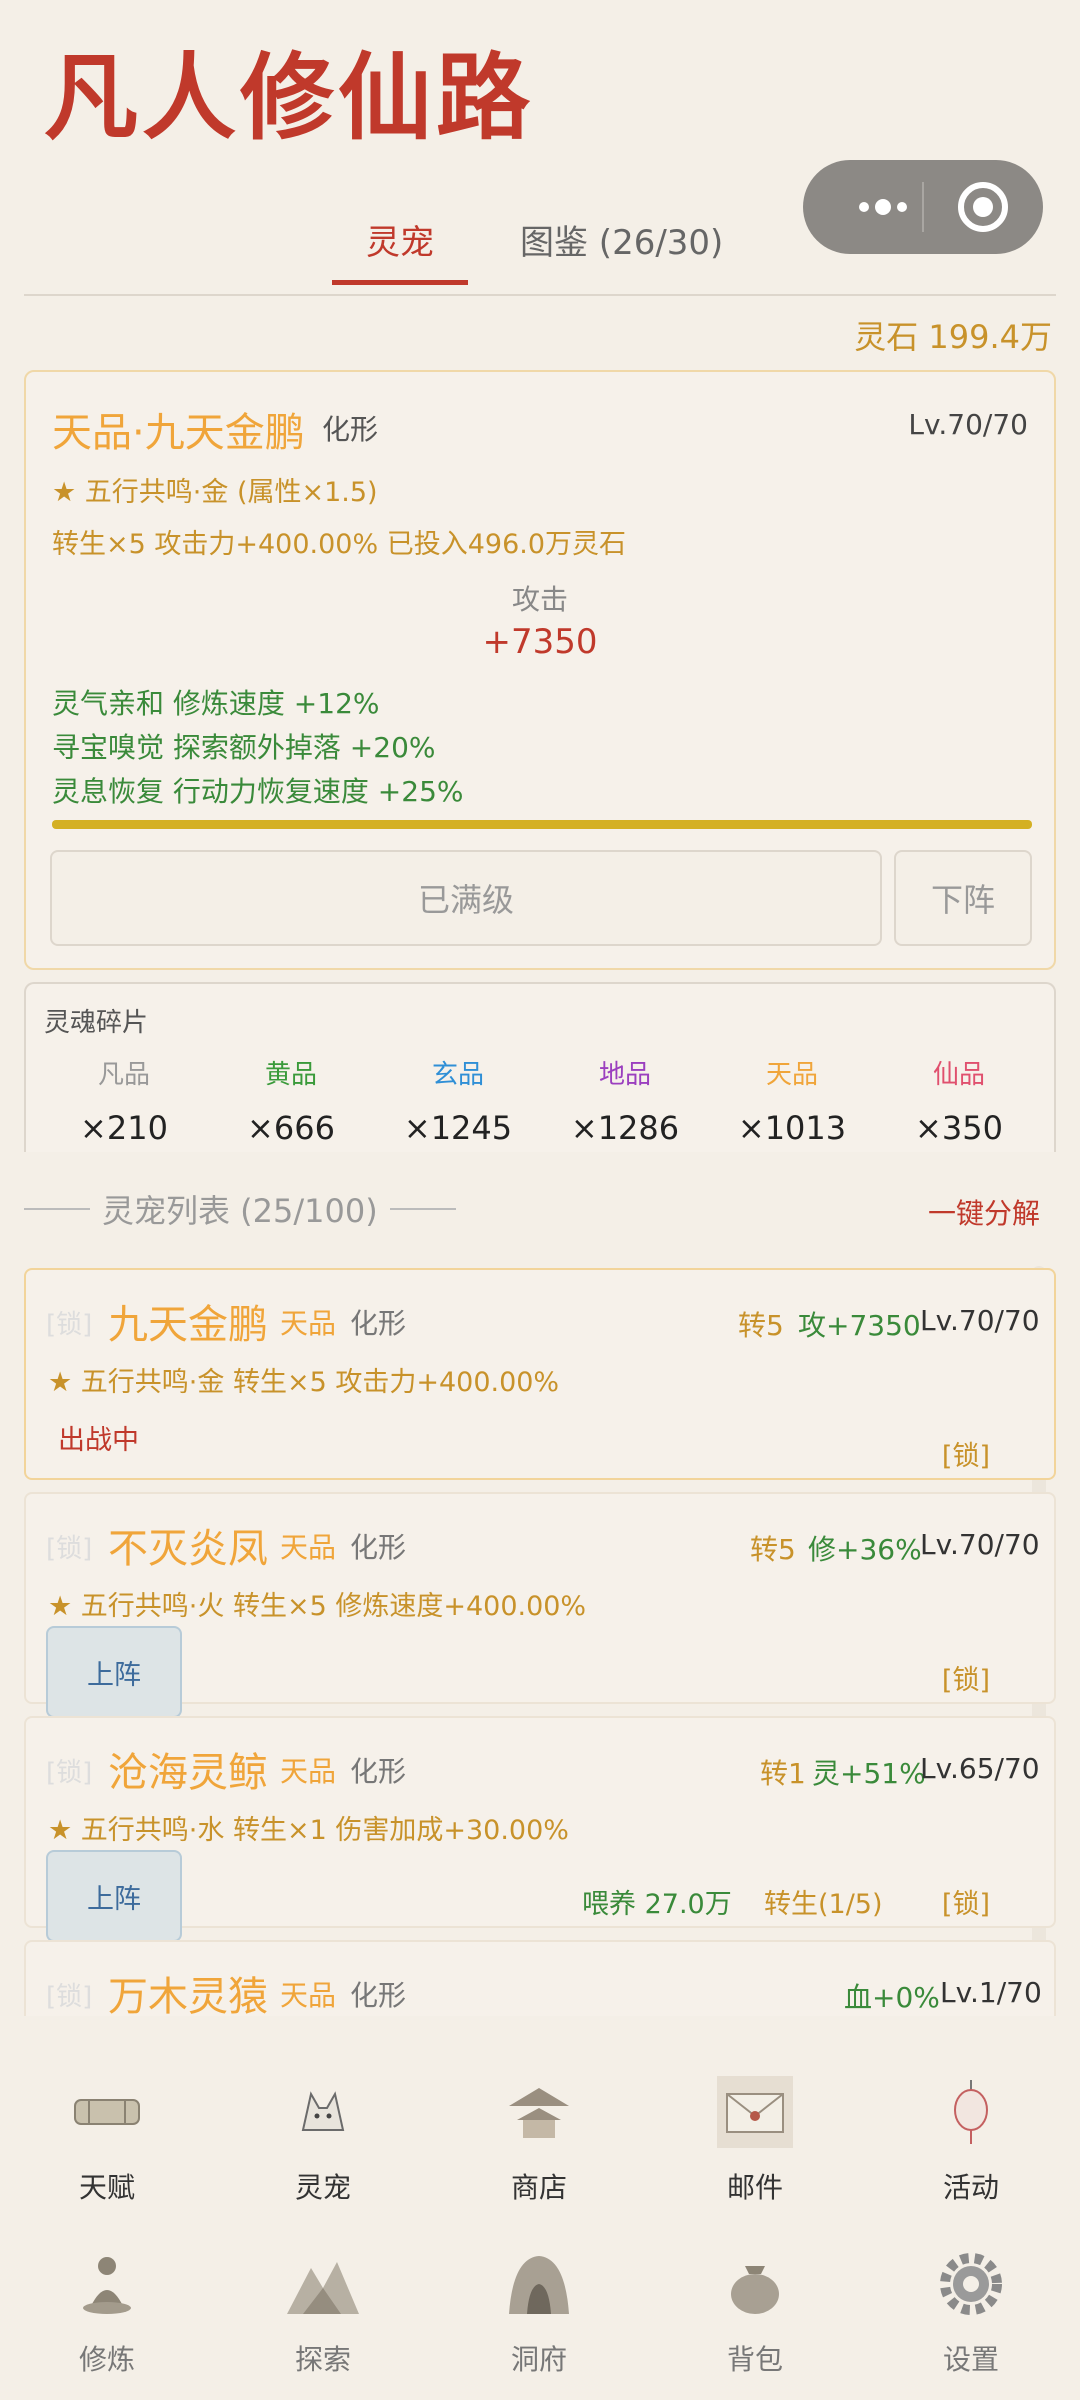 The width and height of the screenshot is (1080, 2400). I want to click on level-progress-bar, so click(542, 824).